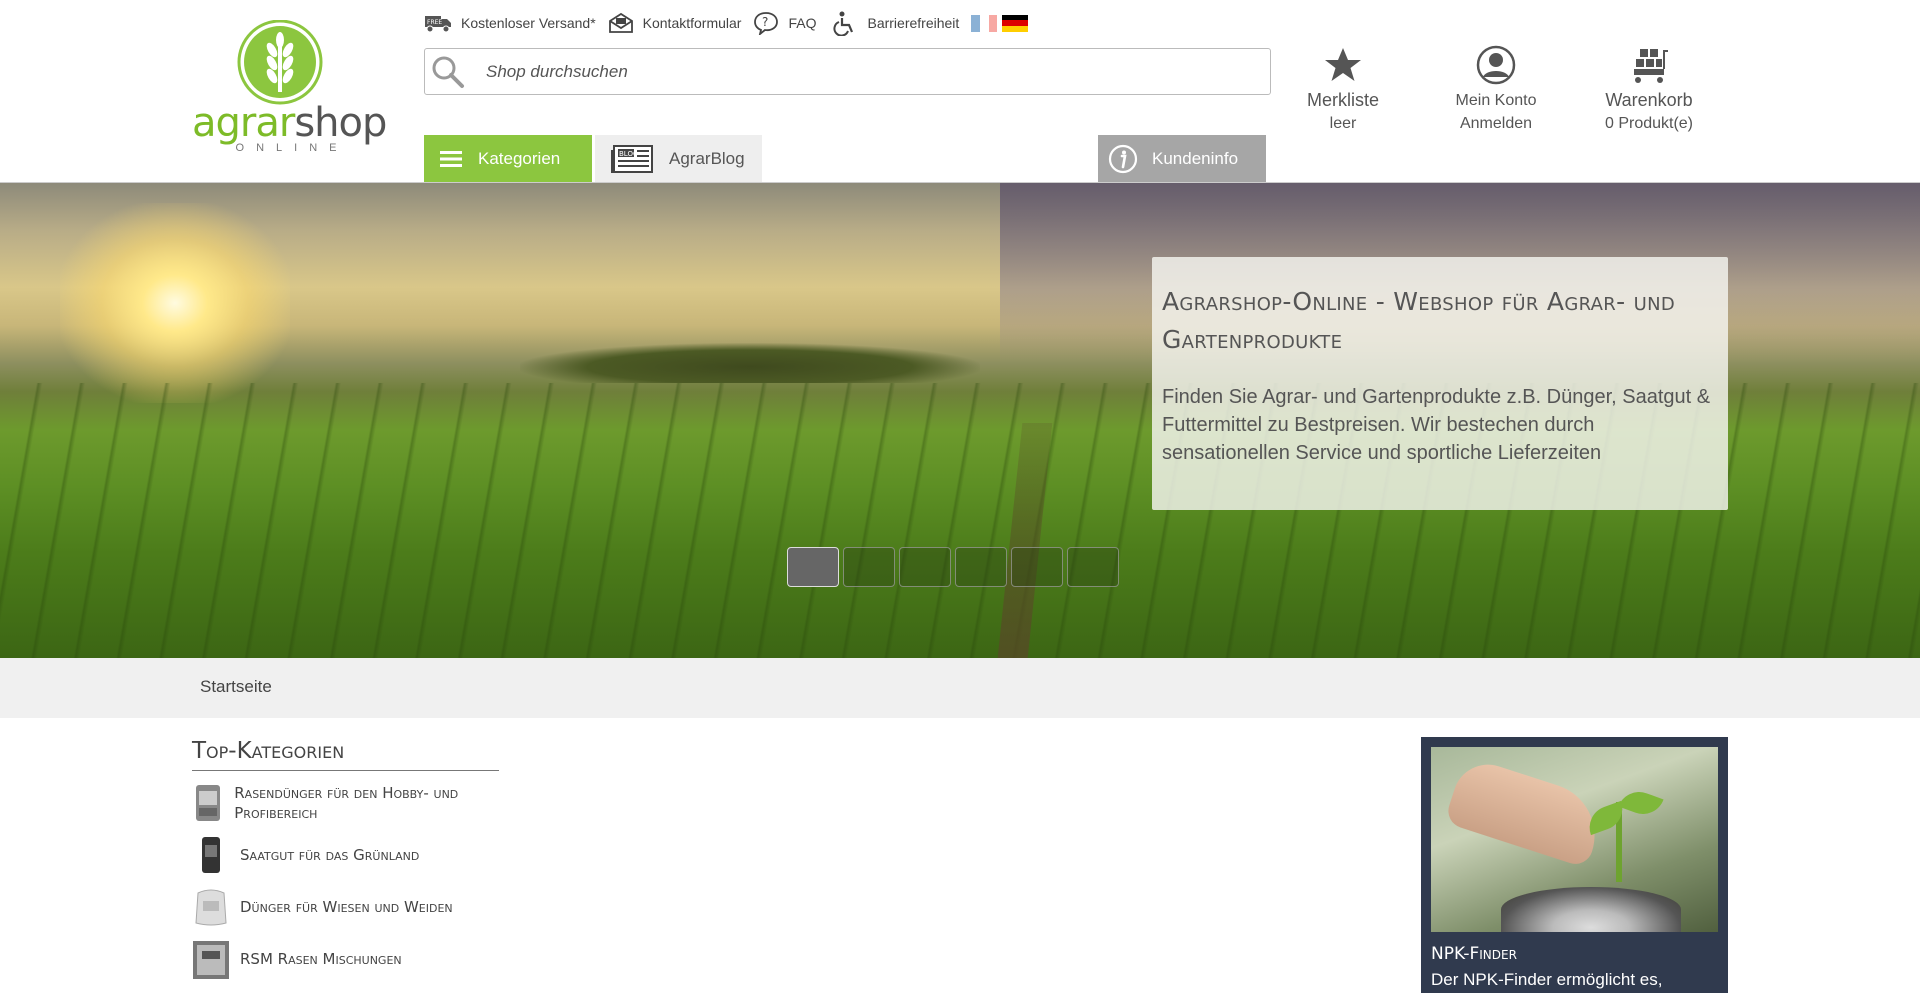 This screenshot has width=1920, height=993. What do you see at coordinates (1526, 812) in the screenshot?
I see `hand-image` at bounding box center [1526, 812].